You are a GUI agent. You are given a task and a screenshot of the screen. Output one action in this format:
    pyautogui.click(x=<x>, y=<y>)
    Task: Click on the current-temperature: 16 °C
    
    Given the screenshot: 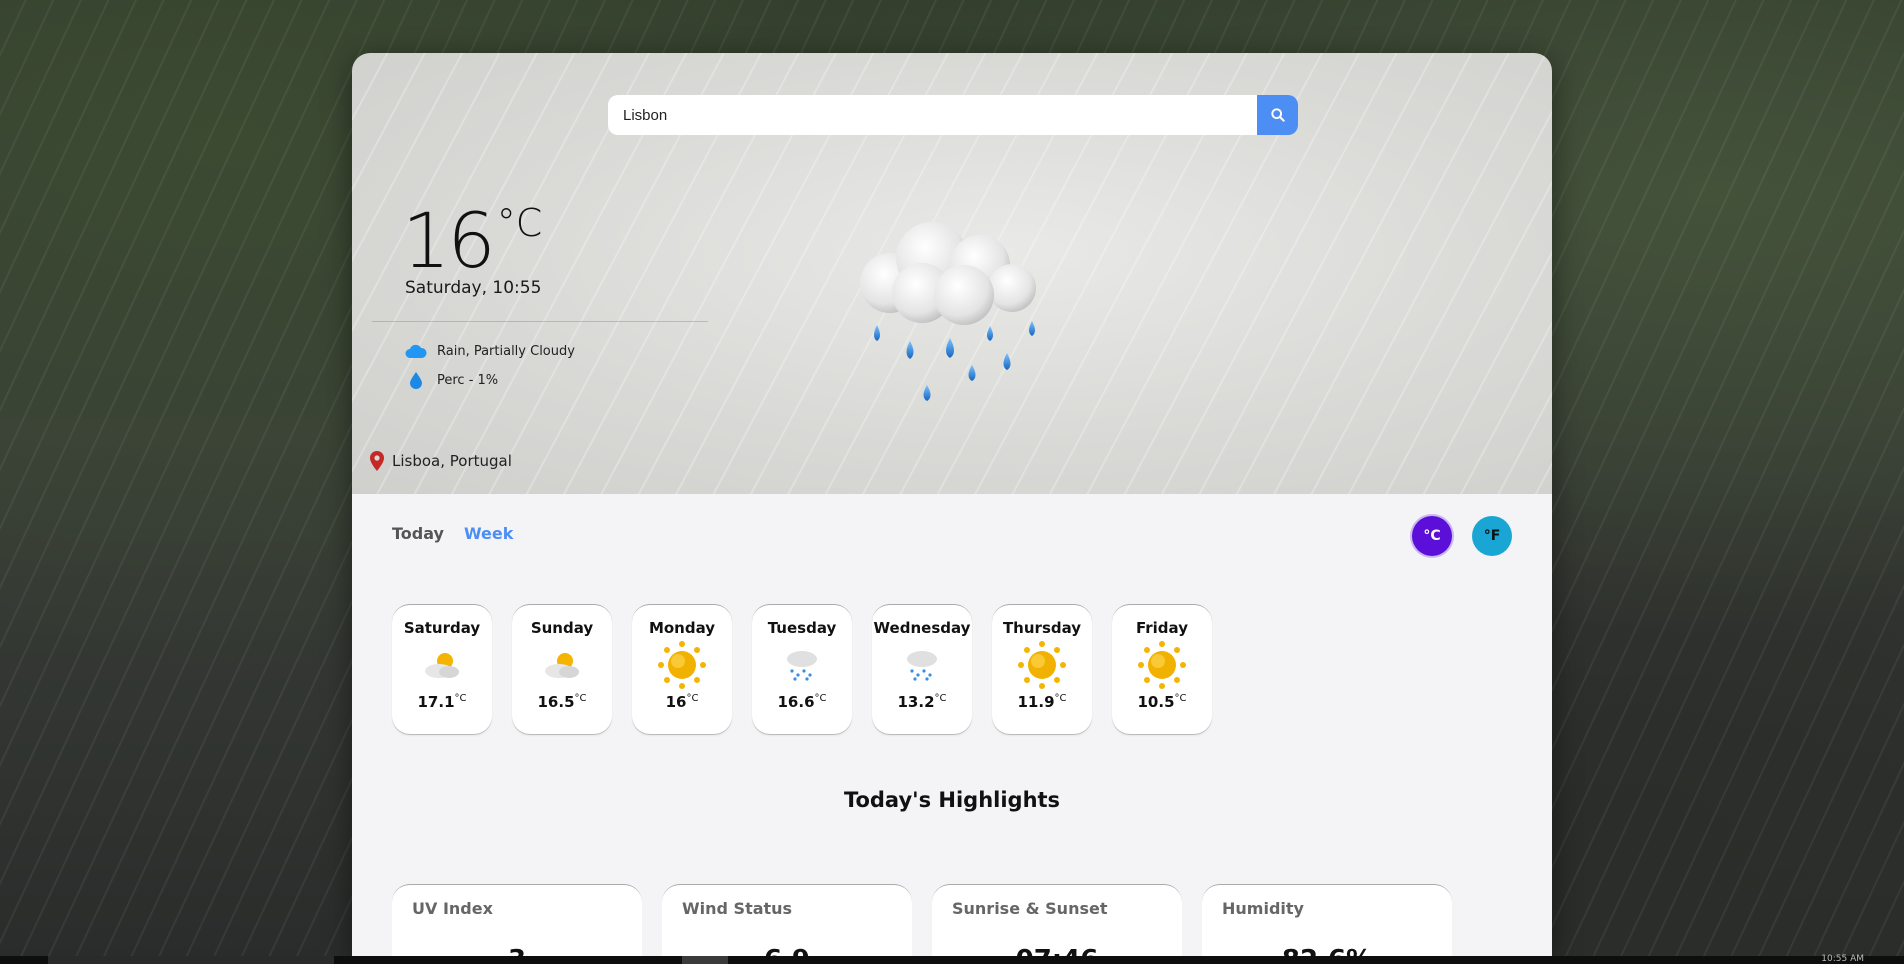 What is the action you would take?
    pyautogui.click(x=472, y=241)
    